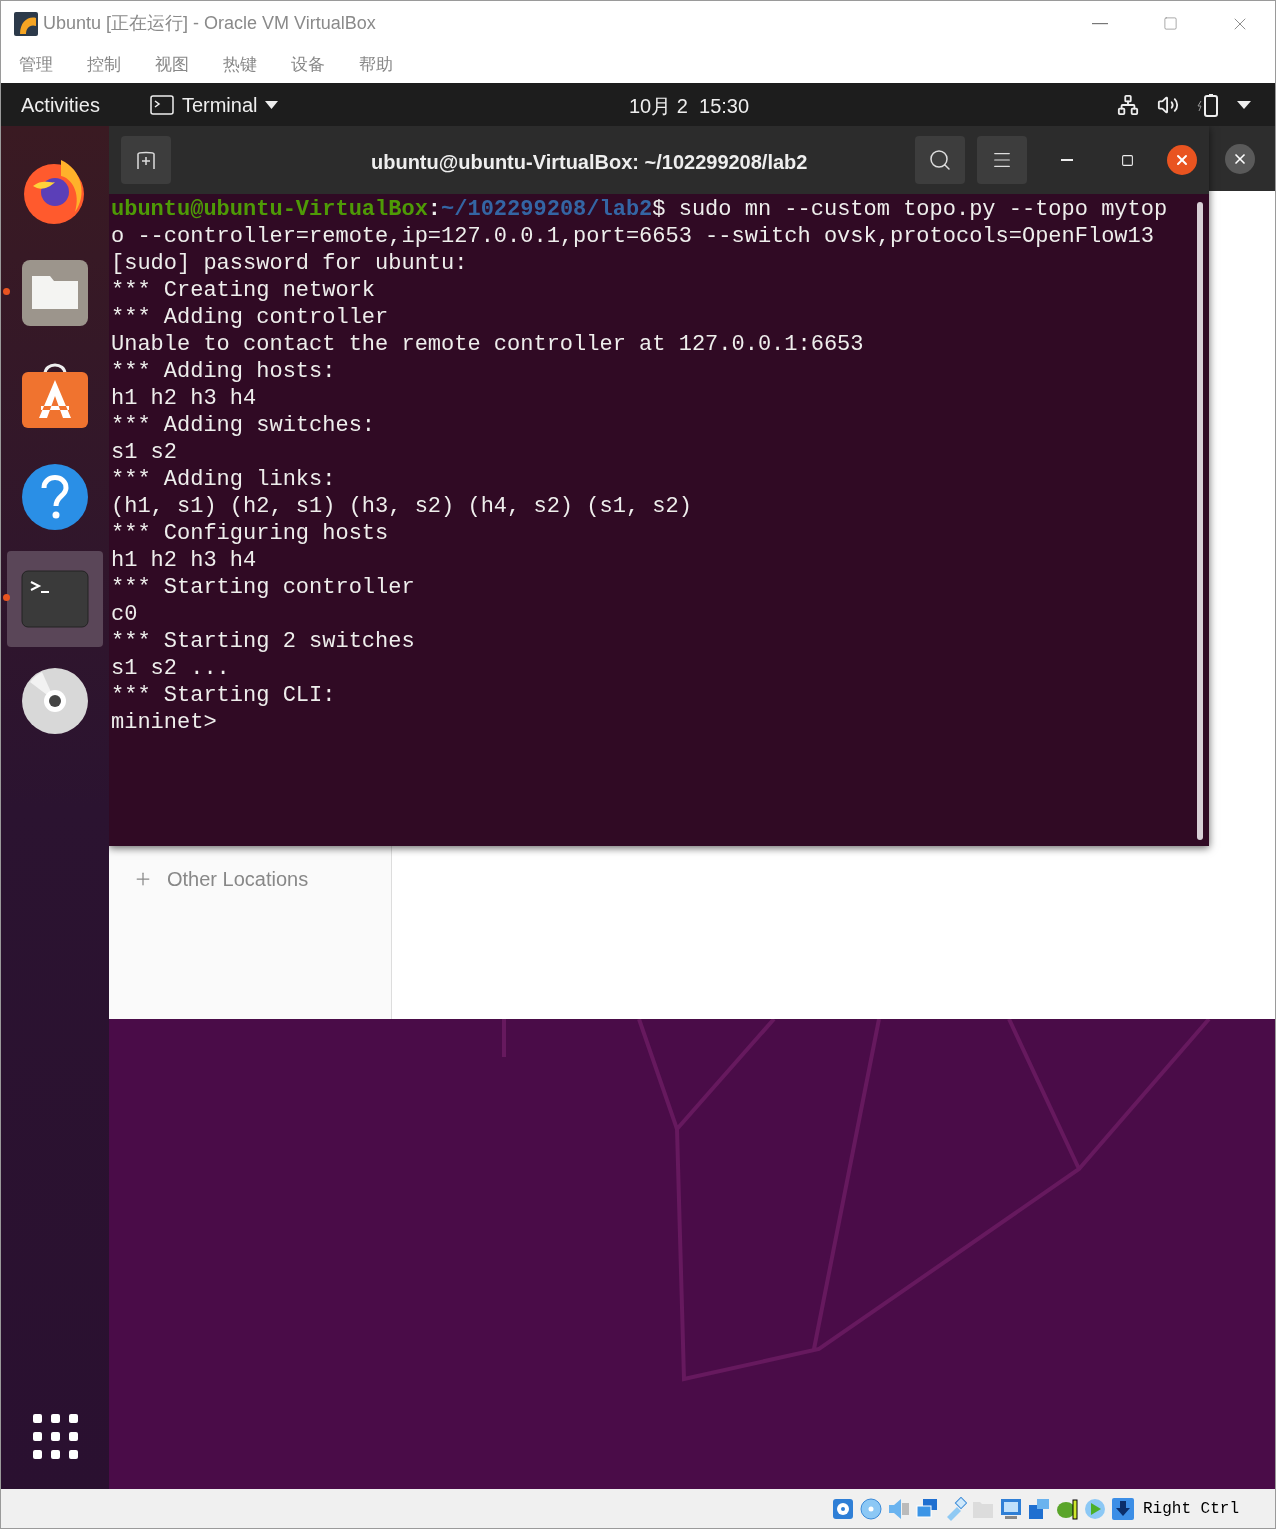  I want to click on terminal-line: *** Starting 2 switches, so click(263, 641).